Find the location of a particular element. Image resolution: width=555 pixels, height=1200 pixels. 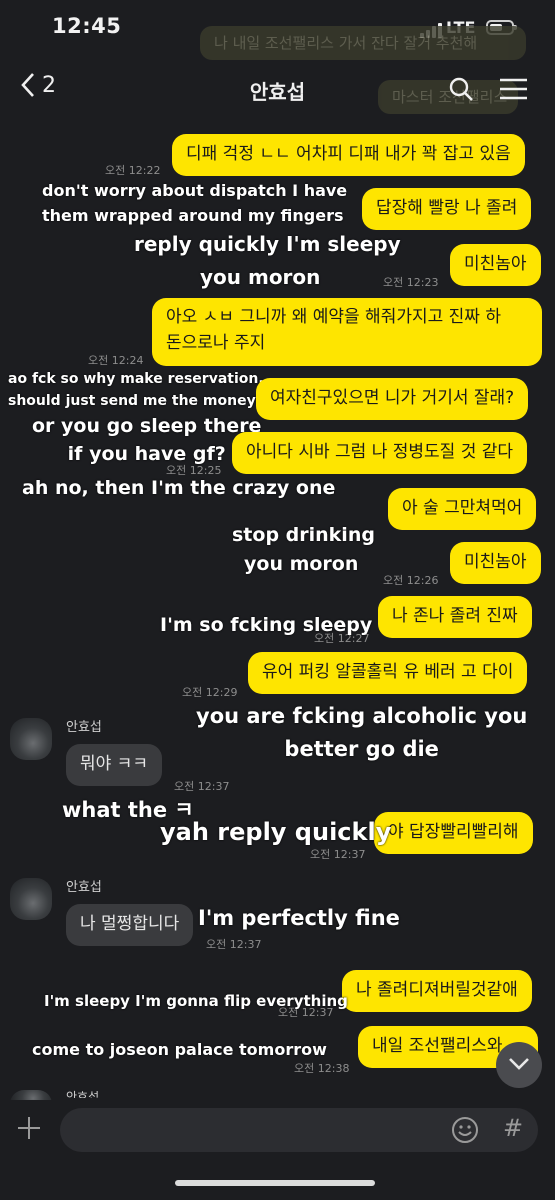

message-bubble: 뭐야 ㅋㅋ is located at coordinates (114, 765).